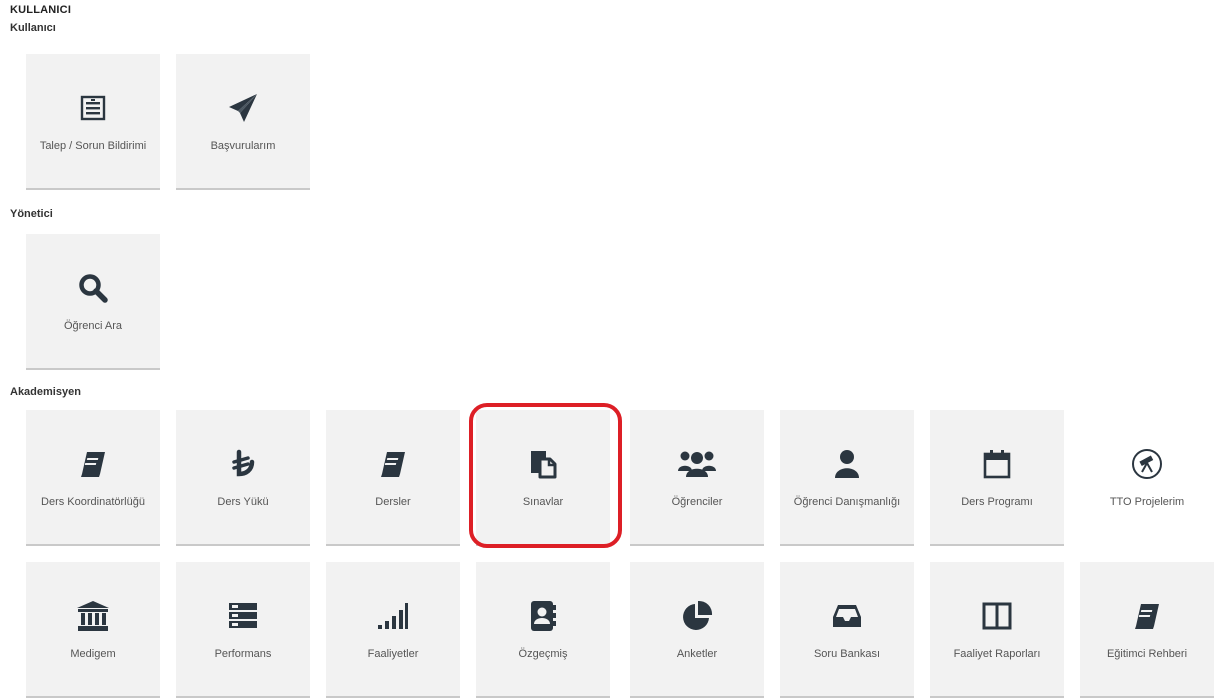 This screenshot has width=1219, height=699. Describe the element at coordinates (243, 146) in the screenshot. I see `tile-label: Başvurularım` at that location.